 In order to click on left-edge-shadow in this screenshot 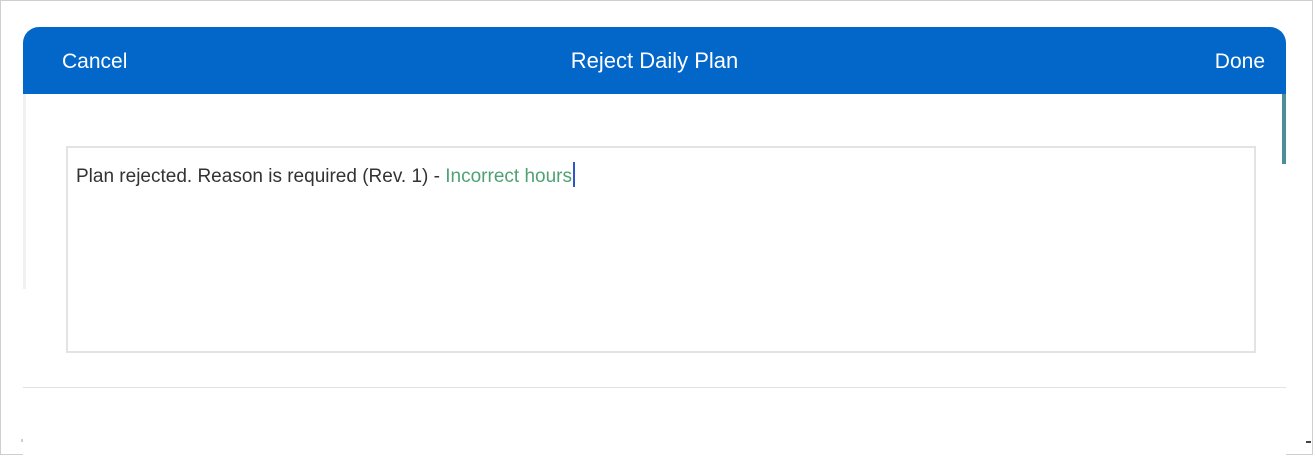, I will do `click(24, 191)`.